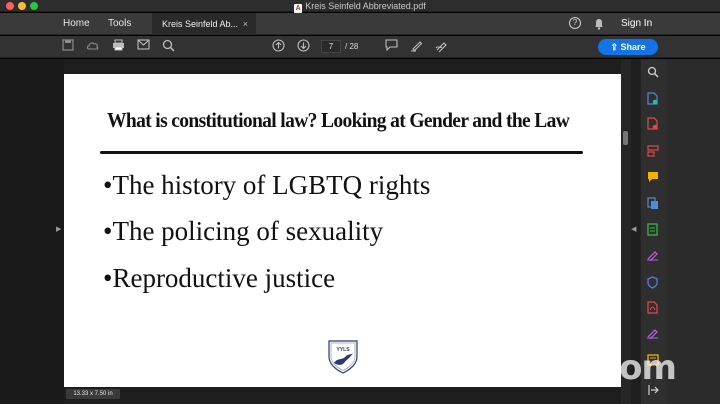 The height and width of the screenshot is (404, 720). I want to click on bullet-item: •The history of LGBTQ rights, so click(267, 185).